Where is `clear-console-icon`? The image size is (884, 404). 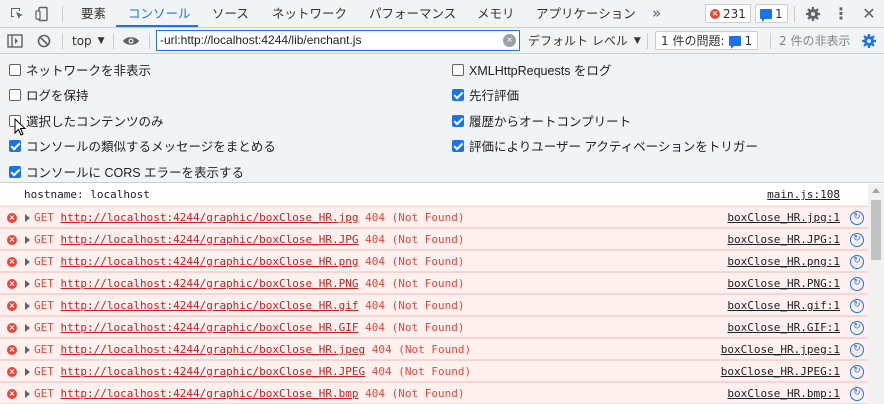
clear-console-icon is located at coordinates (44, 40).